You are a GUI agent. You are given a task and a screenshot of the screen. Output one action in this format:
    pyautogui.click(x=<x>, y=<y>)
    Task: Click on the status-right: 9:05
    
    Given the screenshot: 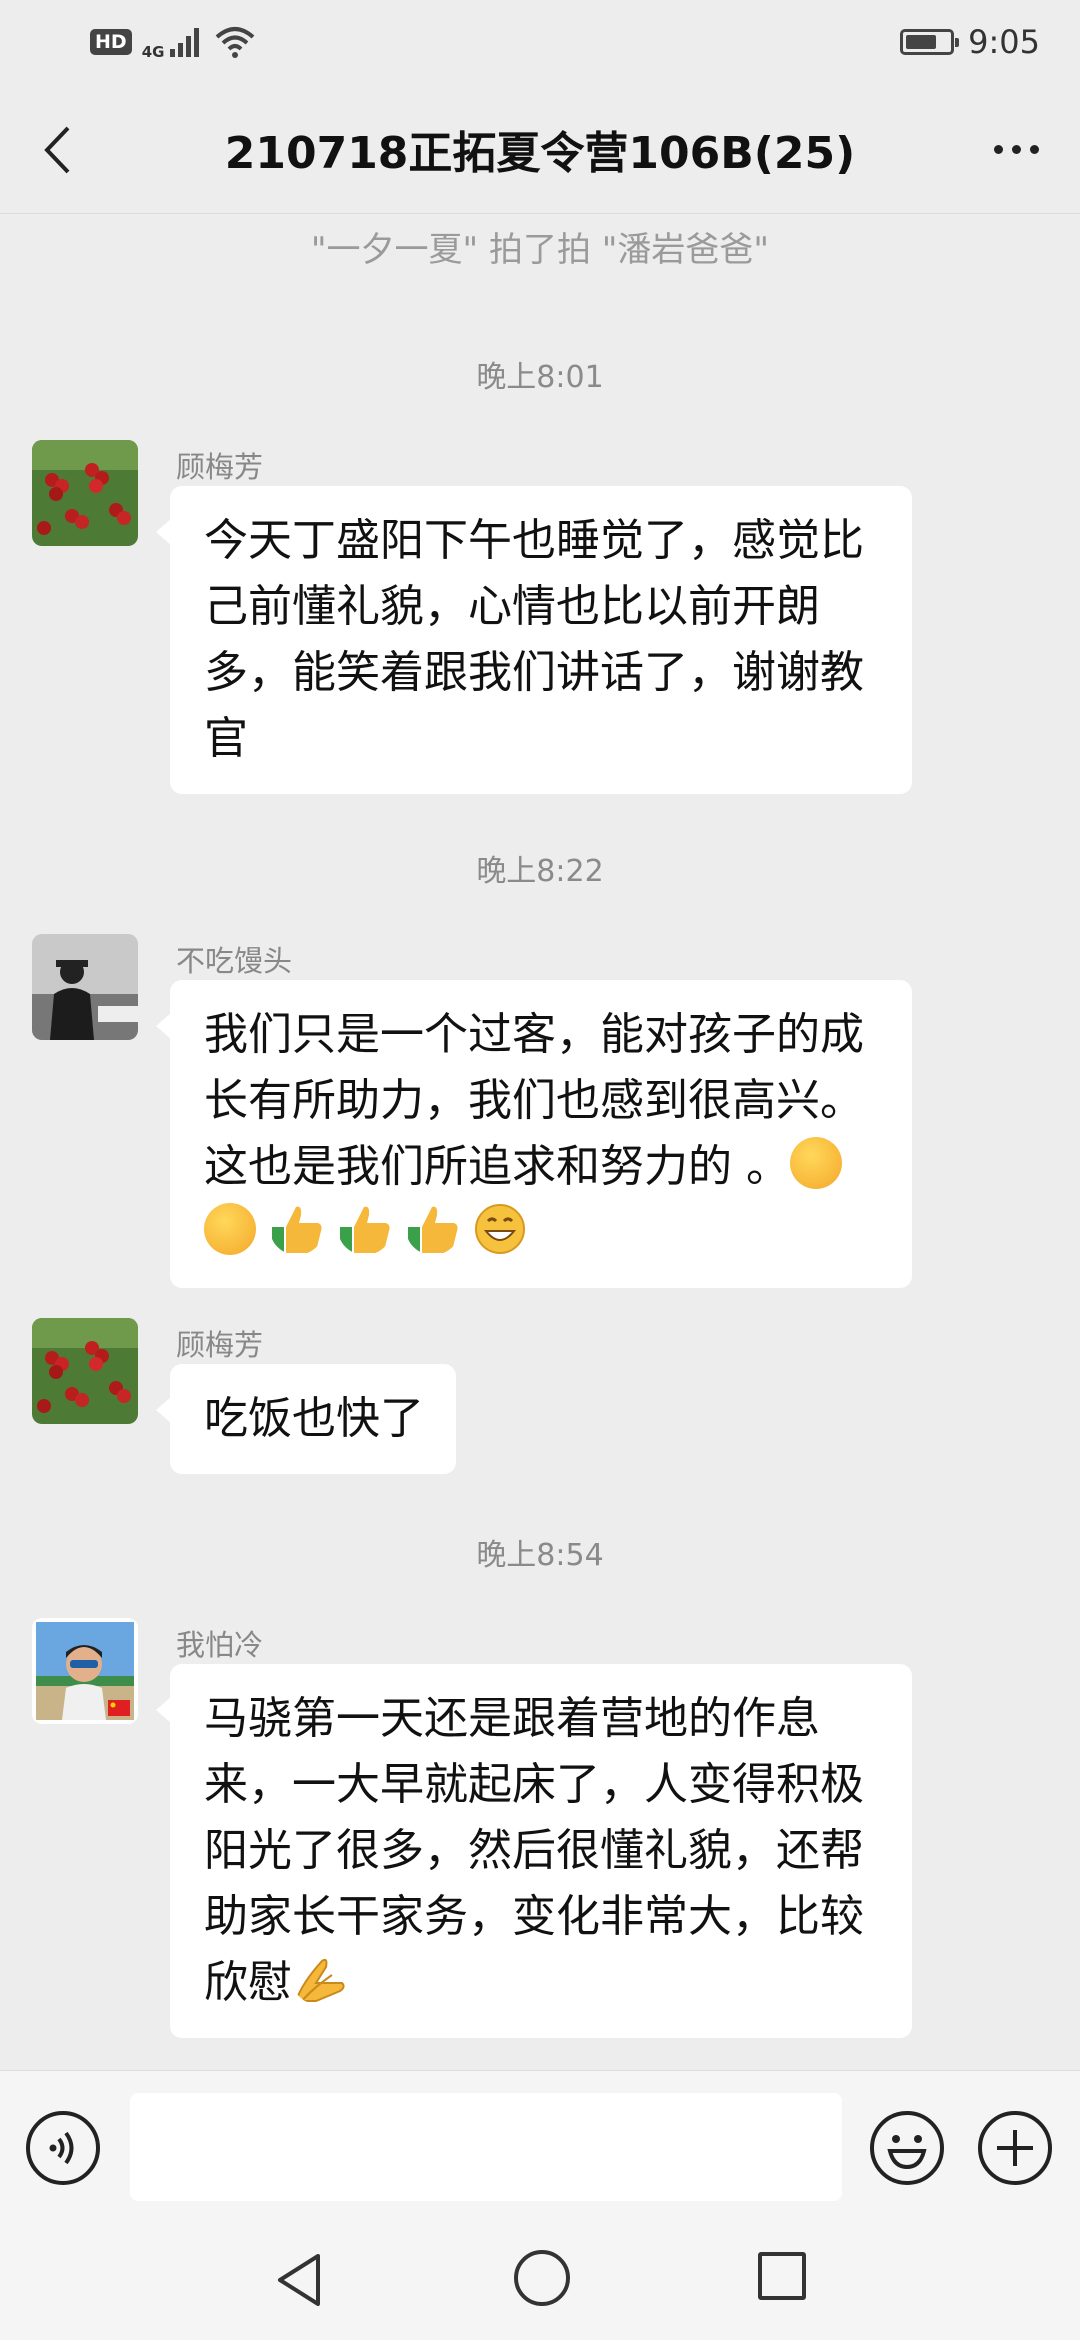 What is the action you would take?
    pyautogui.click(x=970, y=42)
    